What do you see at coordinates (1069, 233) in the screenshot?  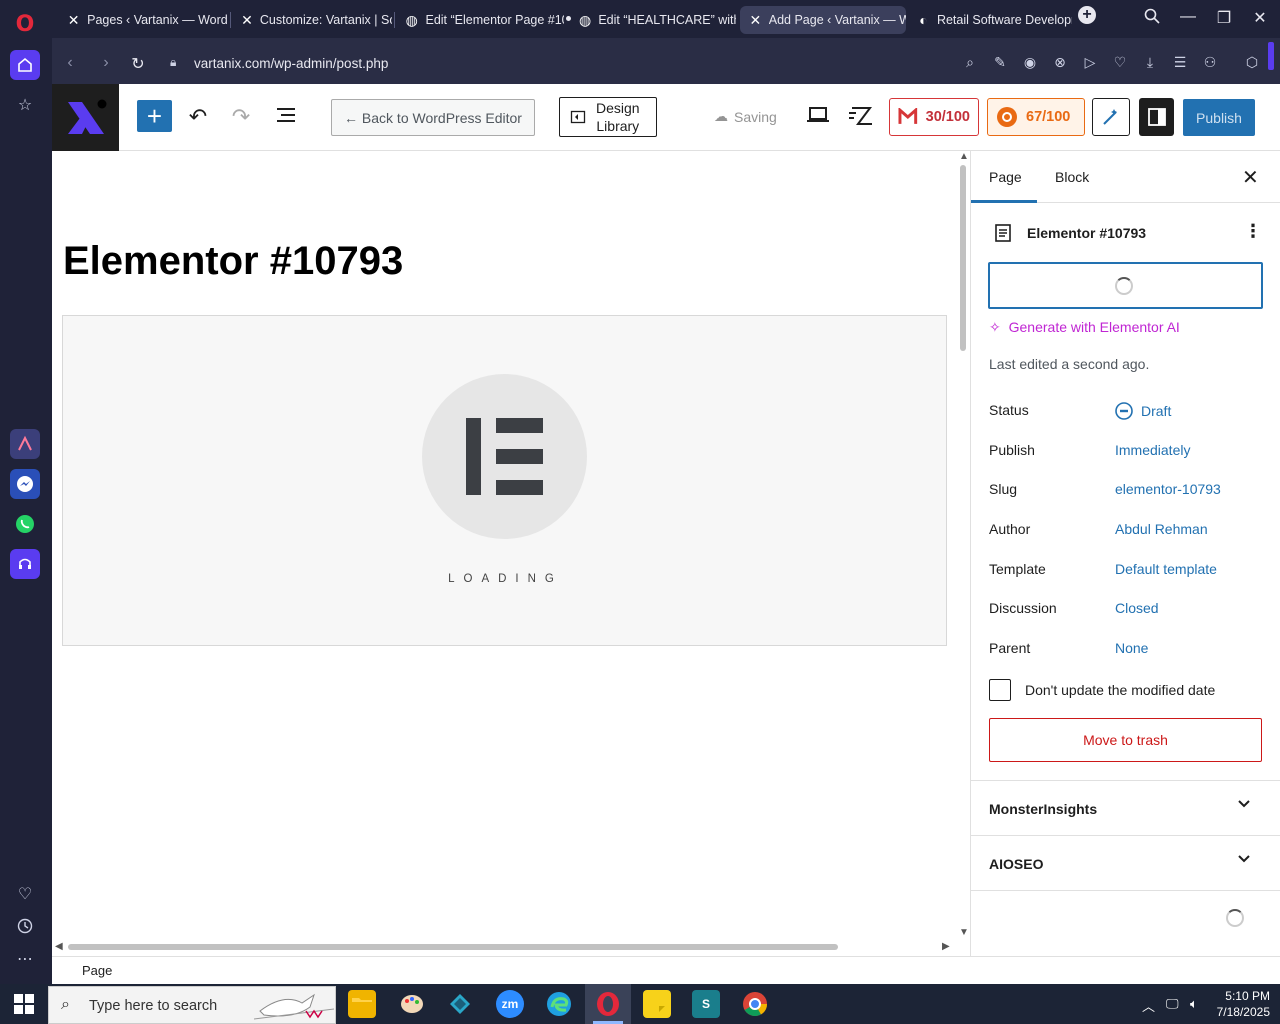 I see `document-header: Elementor #10793` at bounding box center [1069, 233].